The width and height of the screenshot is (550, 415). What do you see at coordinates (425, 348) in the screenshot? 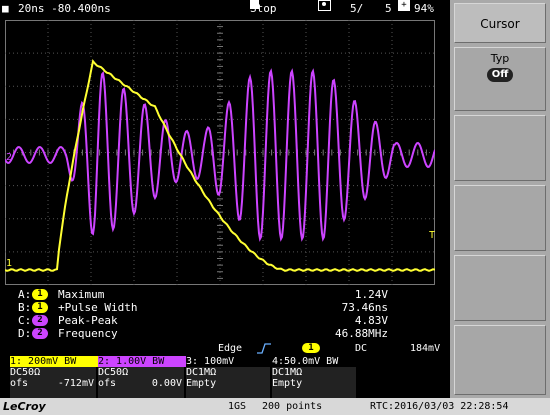
I see `trigger-level: 184mV` at bounding box center [425, 348].